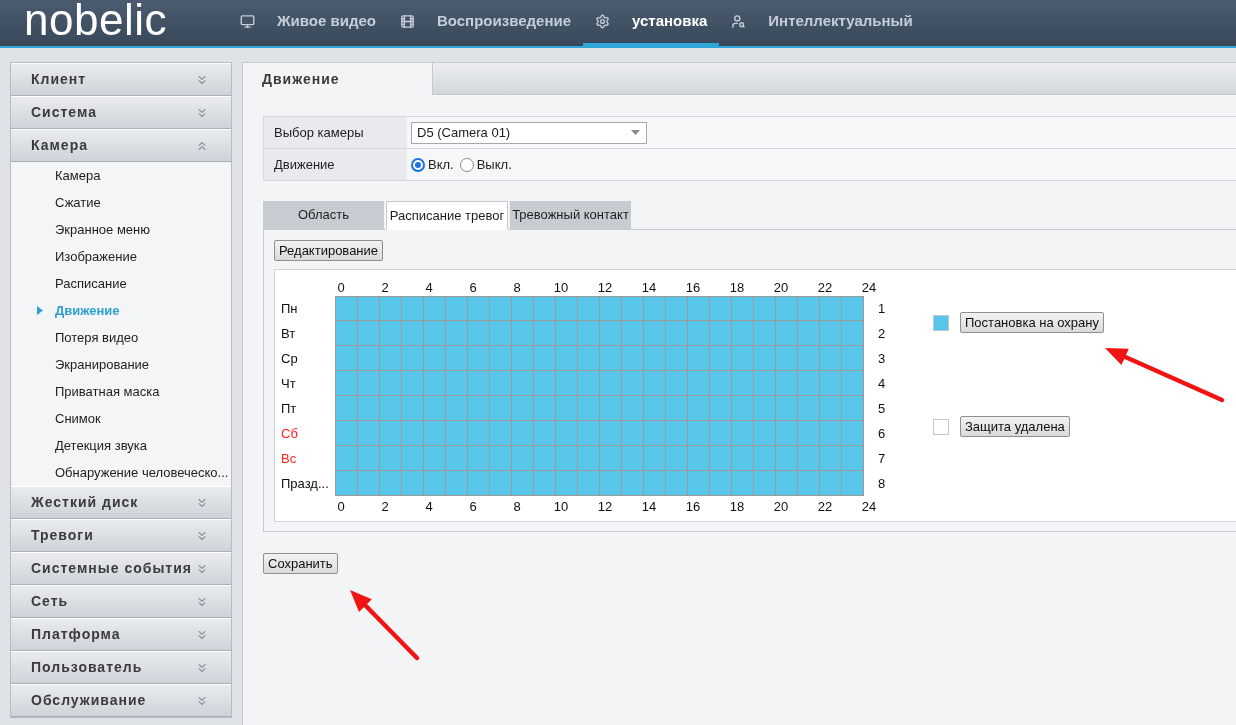  Describe the element at coordinates (95, 23) in the screenshot. I see `logo: nobelic` at that location.